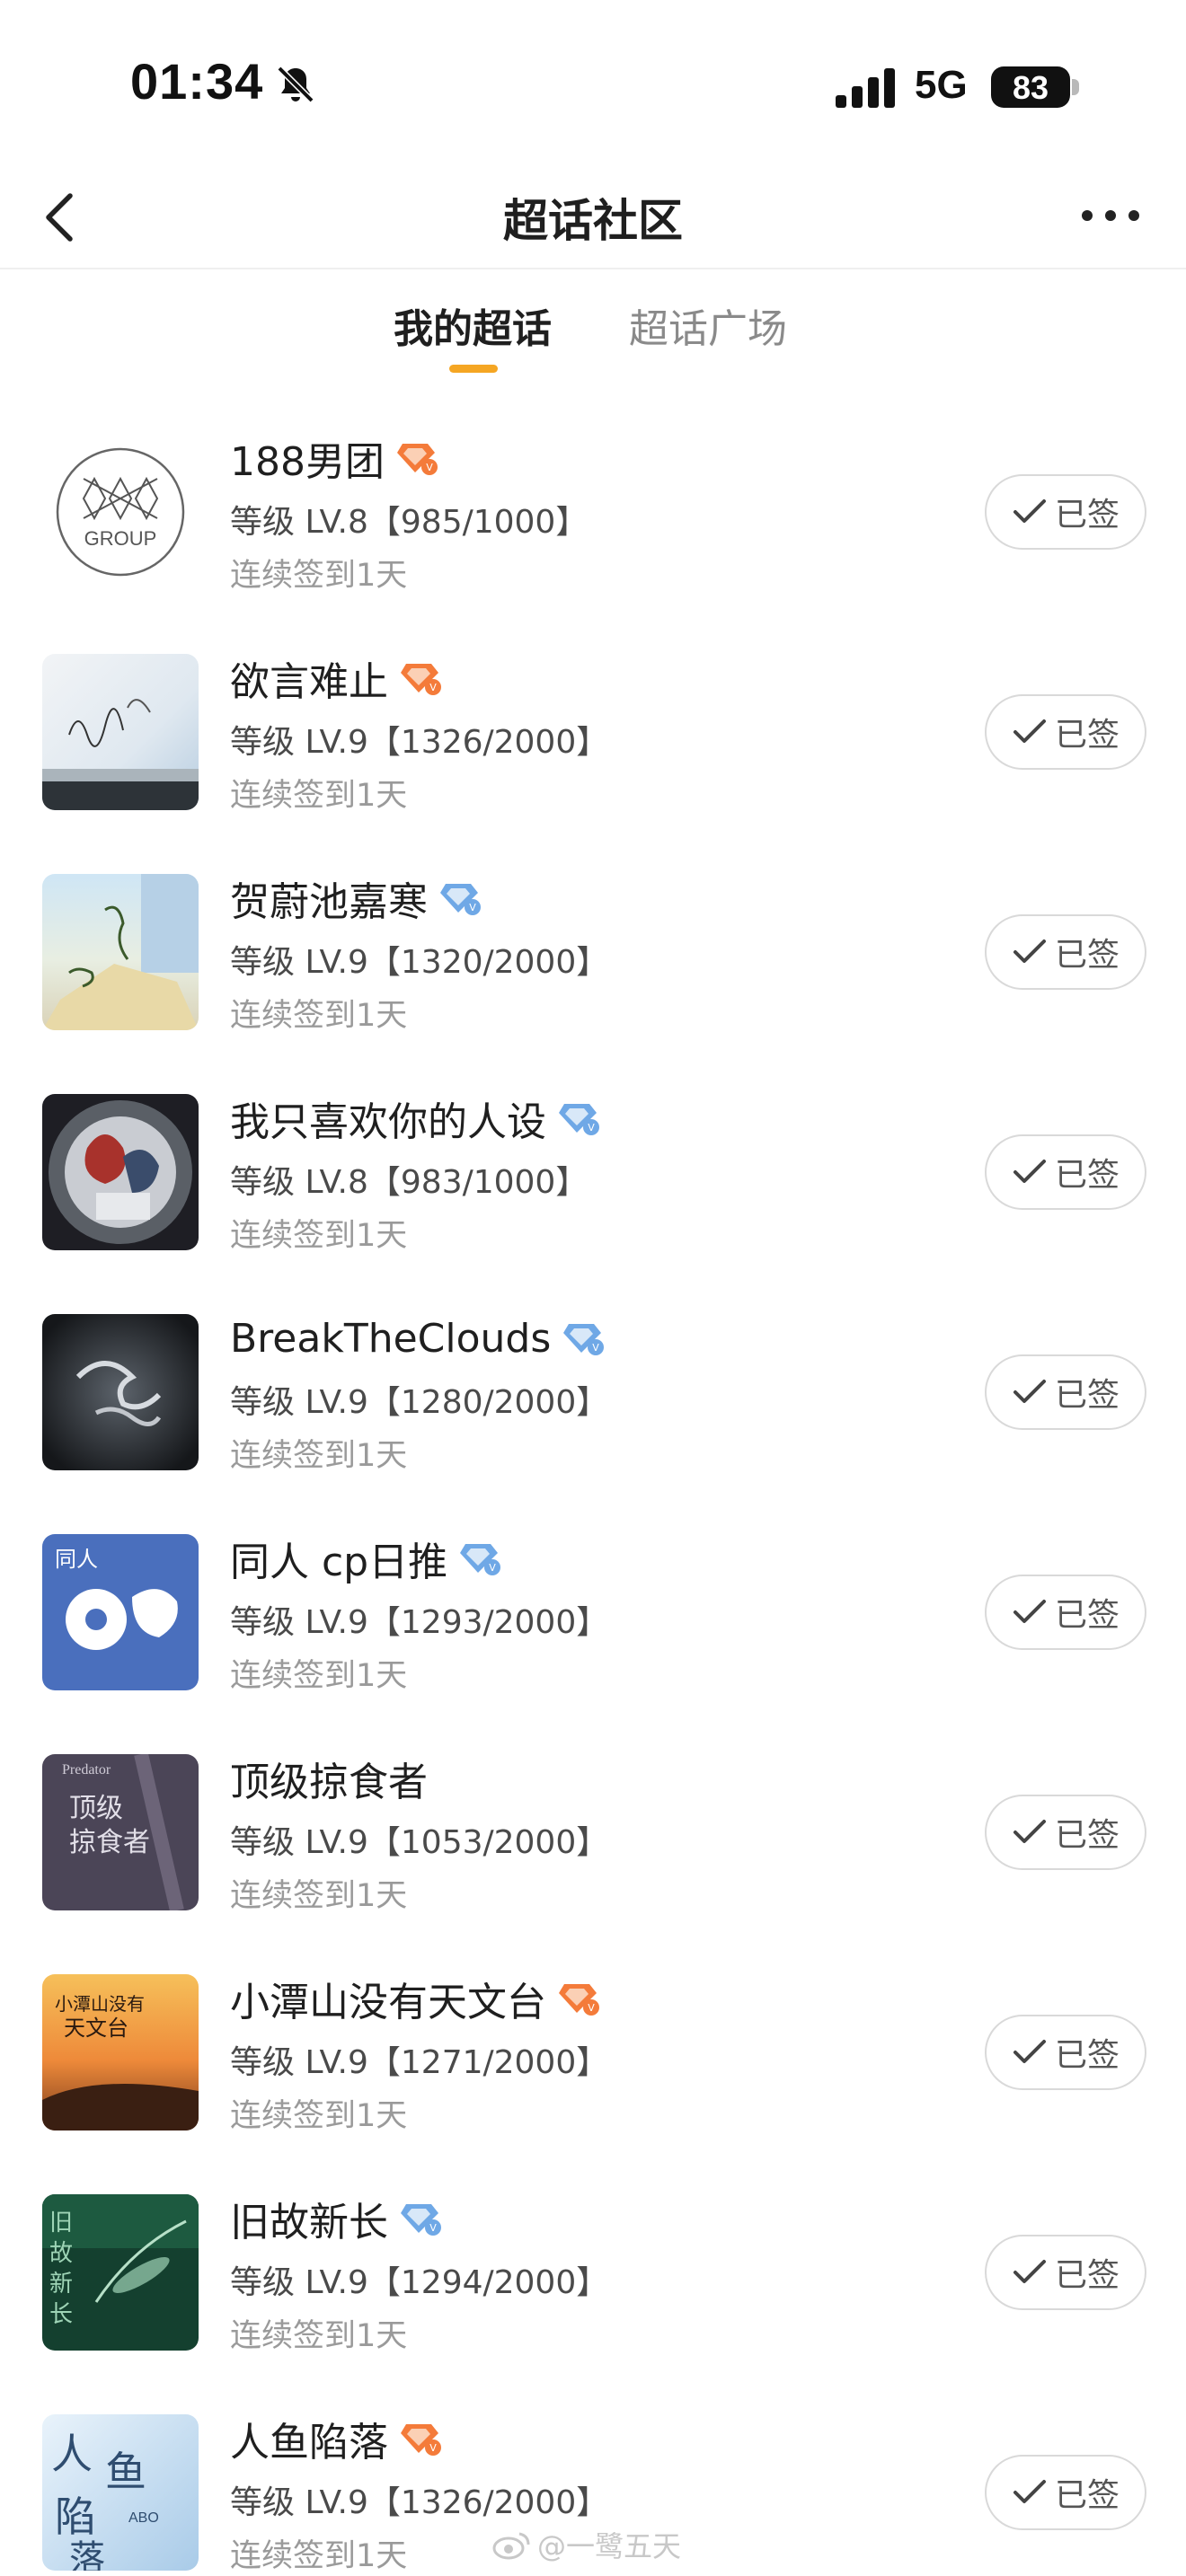 The height and width of the screenshot is (2576, 1186). What do you see at coordinates (419, 742) in the screenshot?
I see `topic-level: 等级 LV.9【1326/2000】` at bounding box center [419, 742].